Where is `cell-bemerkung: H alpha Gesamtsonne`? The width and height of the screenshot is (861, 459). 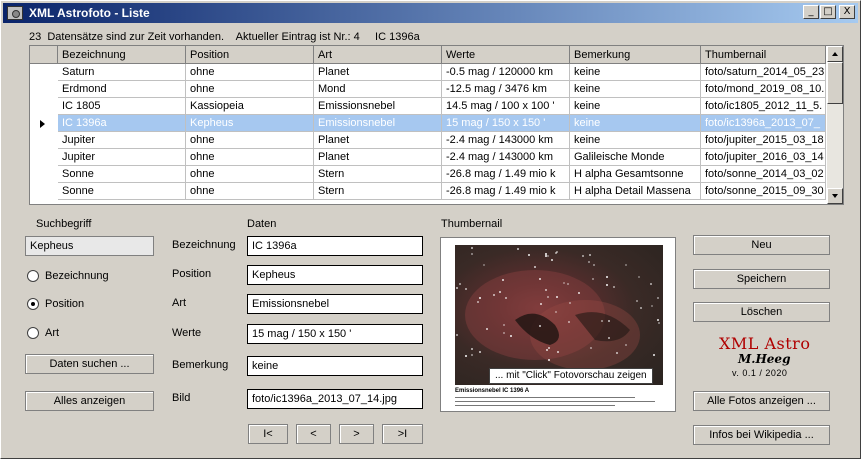 cell-bemerkung: H alpha Gesamtsonne is located at coordinates (635, 174).